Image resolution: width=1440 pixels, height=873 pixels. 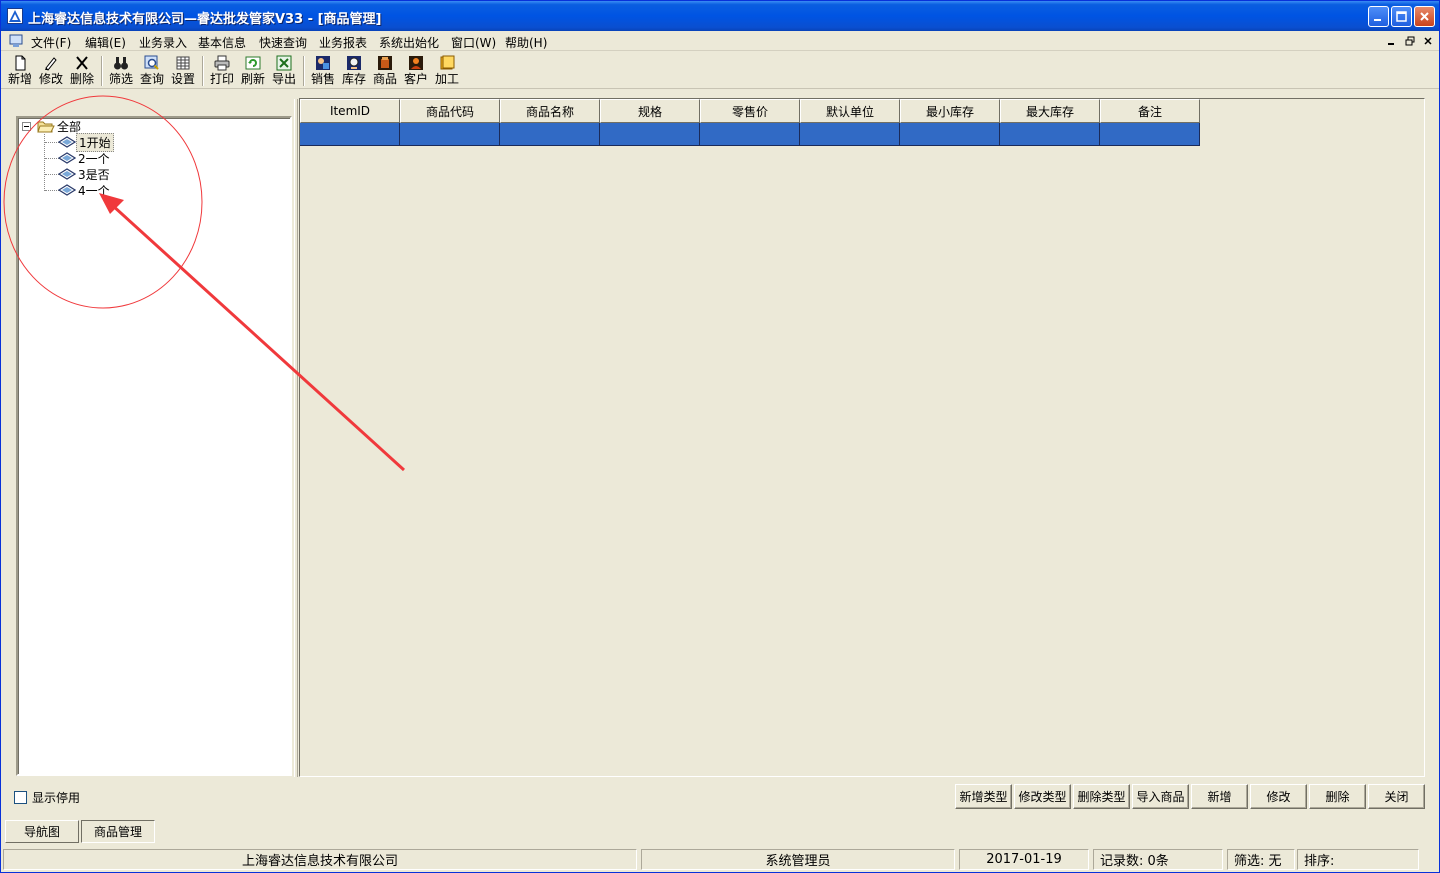 I want to click on import-products-button: 导入商品, so click(x=1160, y=796).